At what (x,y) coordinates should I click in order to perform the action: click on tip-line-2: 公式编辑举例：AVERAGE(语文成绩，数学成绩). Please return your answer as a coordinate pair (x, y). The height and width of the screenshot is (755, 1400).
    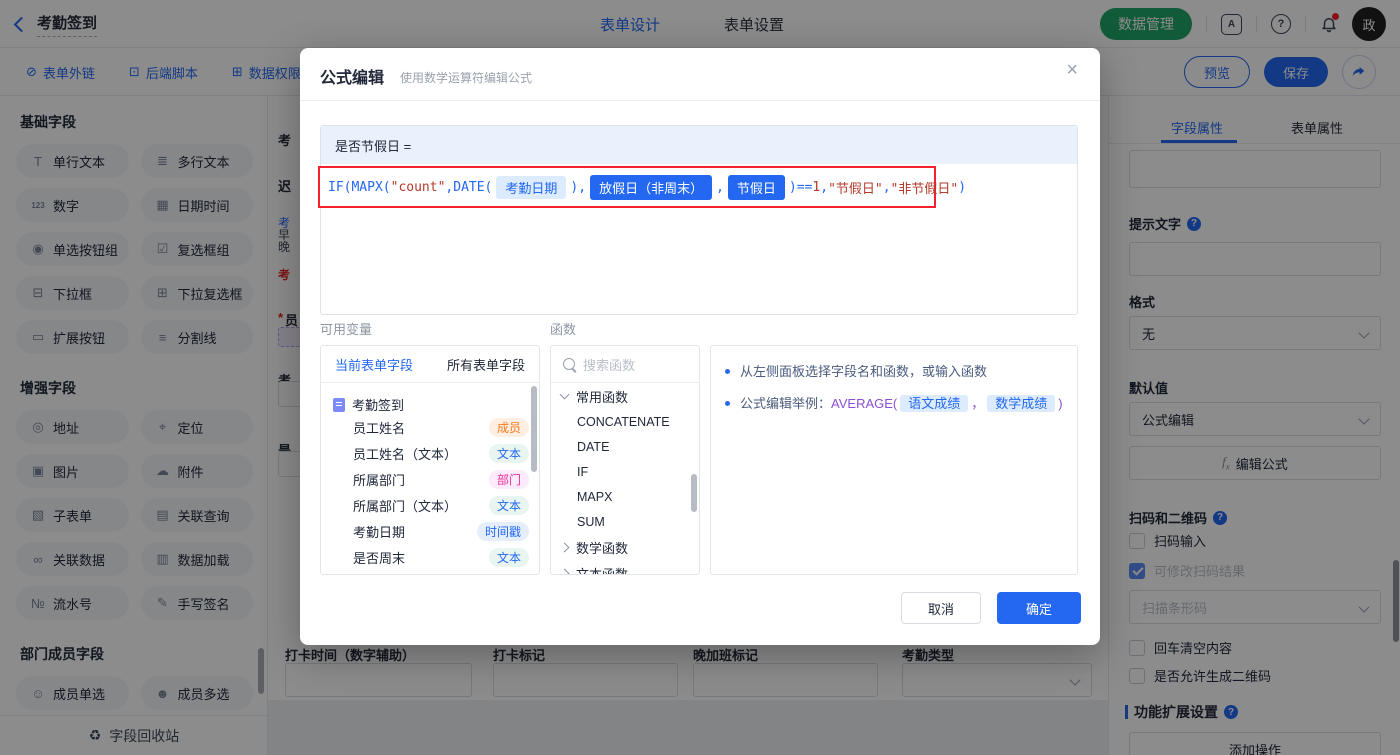
    Looking at the image, I should click on (894, 404).